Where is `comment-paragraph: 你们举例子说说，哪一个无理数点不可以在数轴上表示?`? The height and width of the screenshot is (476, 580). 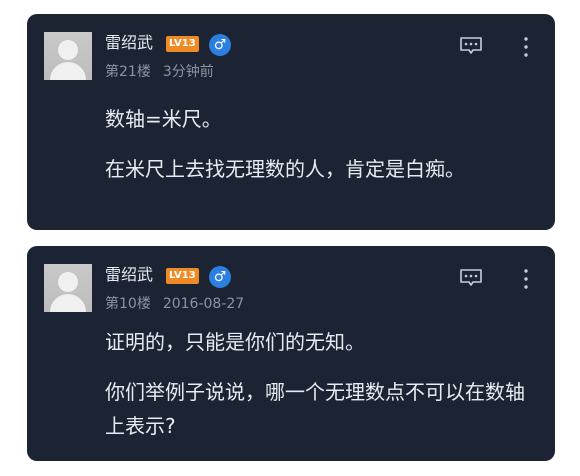 comment-paragraph: 你们举例子说说，哪一个无理数点不可以在数轴上表示? is located at coordinates (315, 409).